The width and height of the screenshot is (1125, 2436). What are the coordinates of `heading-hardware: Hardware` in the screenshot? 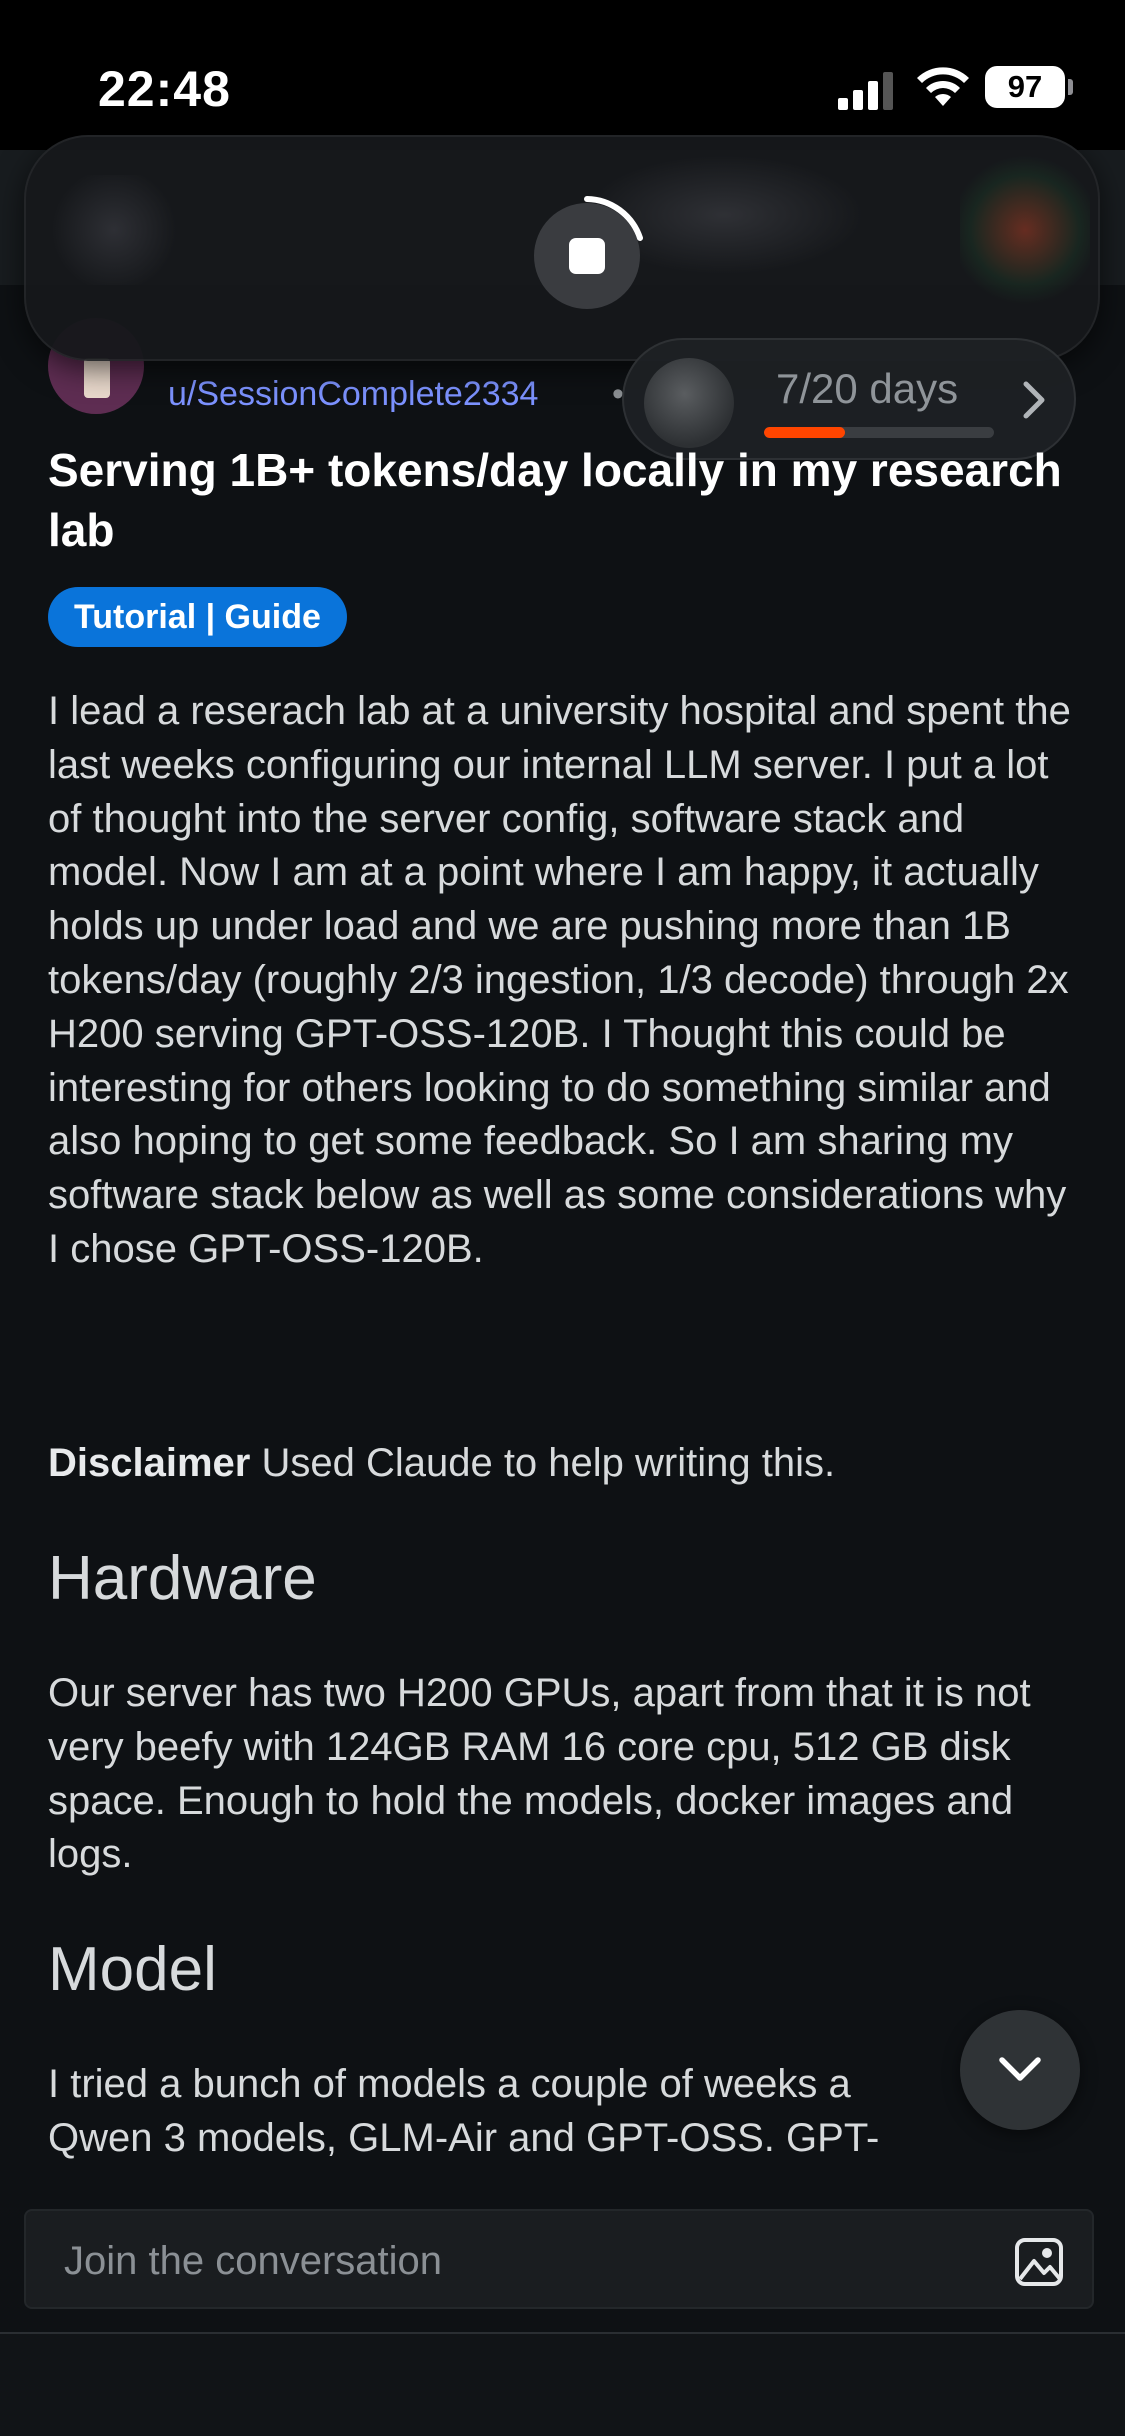 It's located at (182, 1578).